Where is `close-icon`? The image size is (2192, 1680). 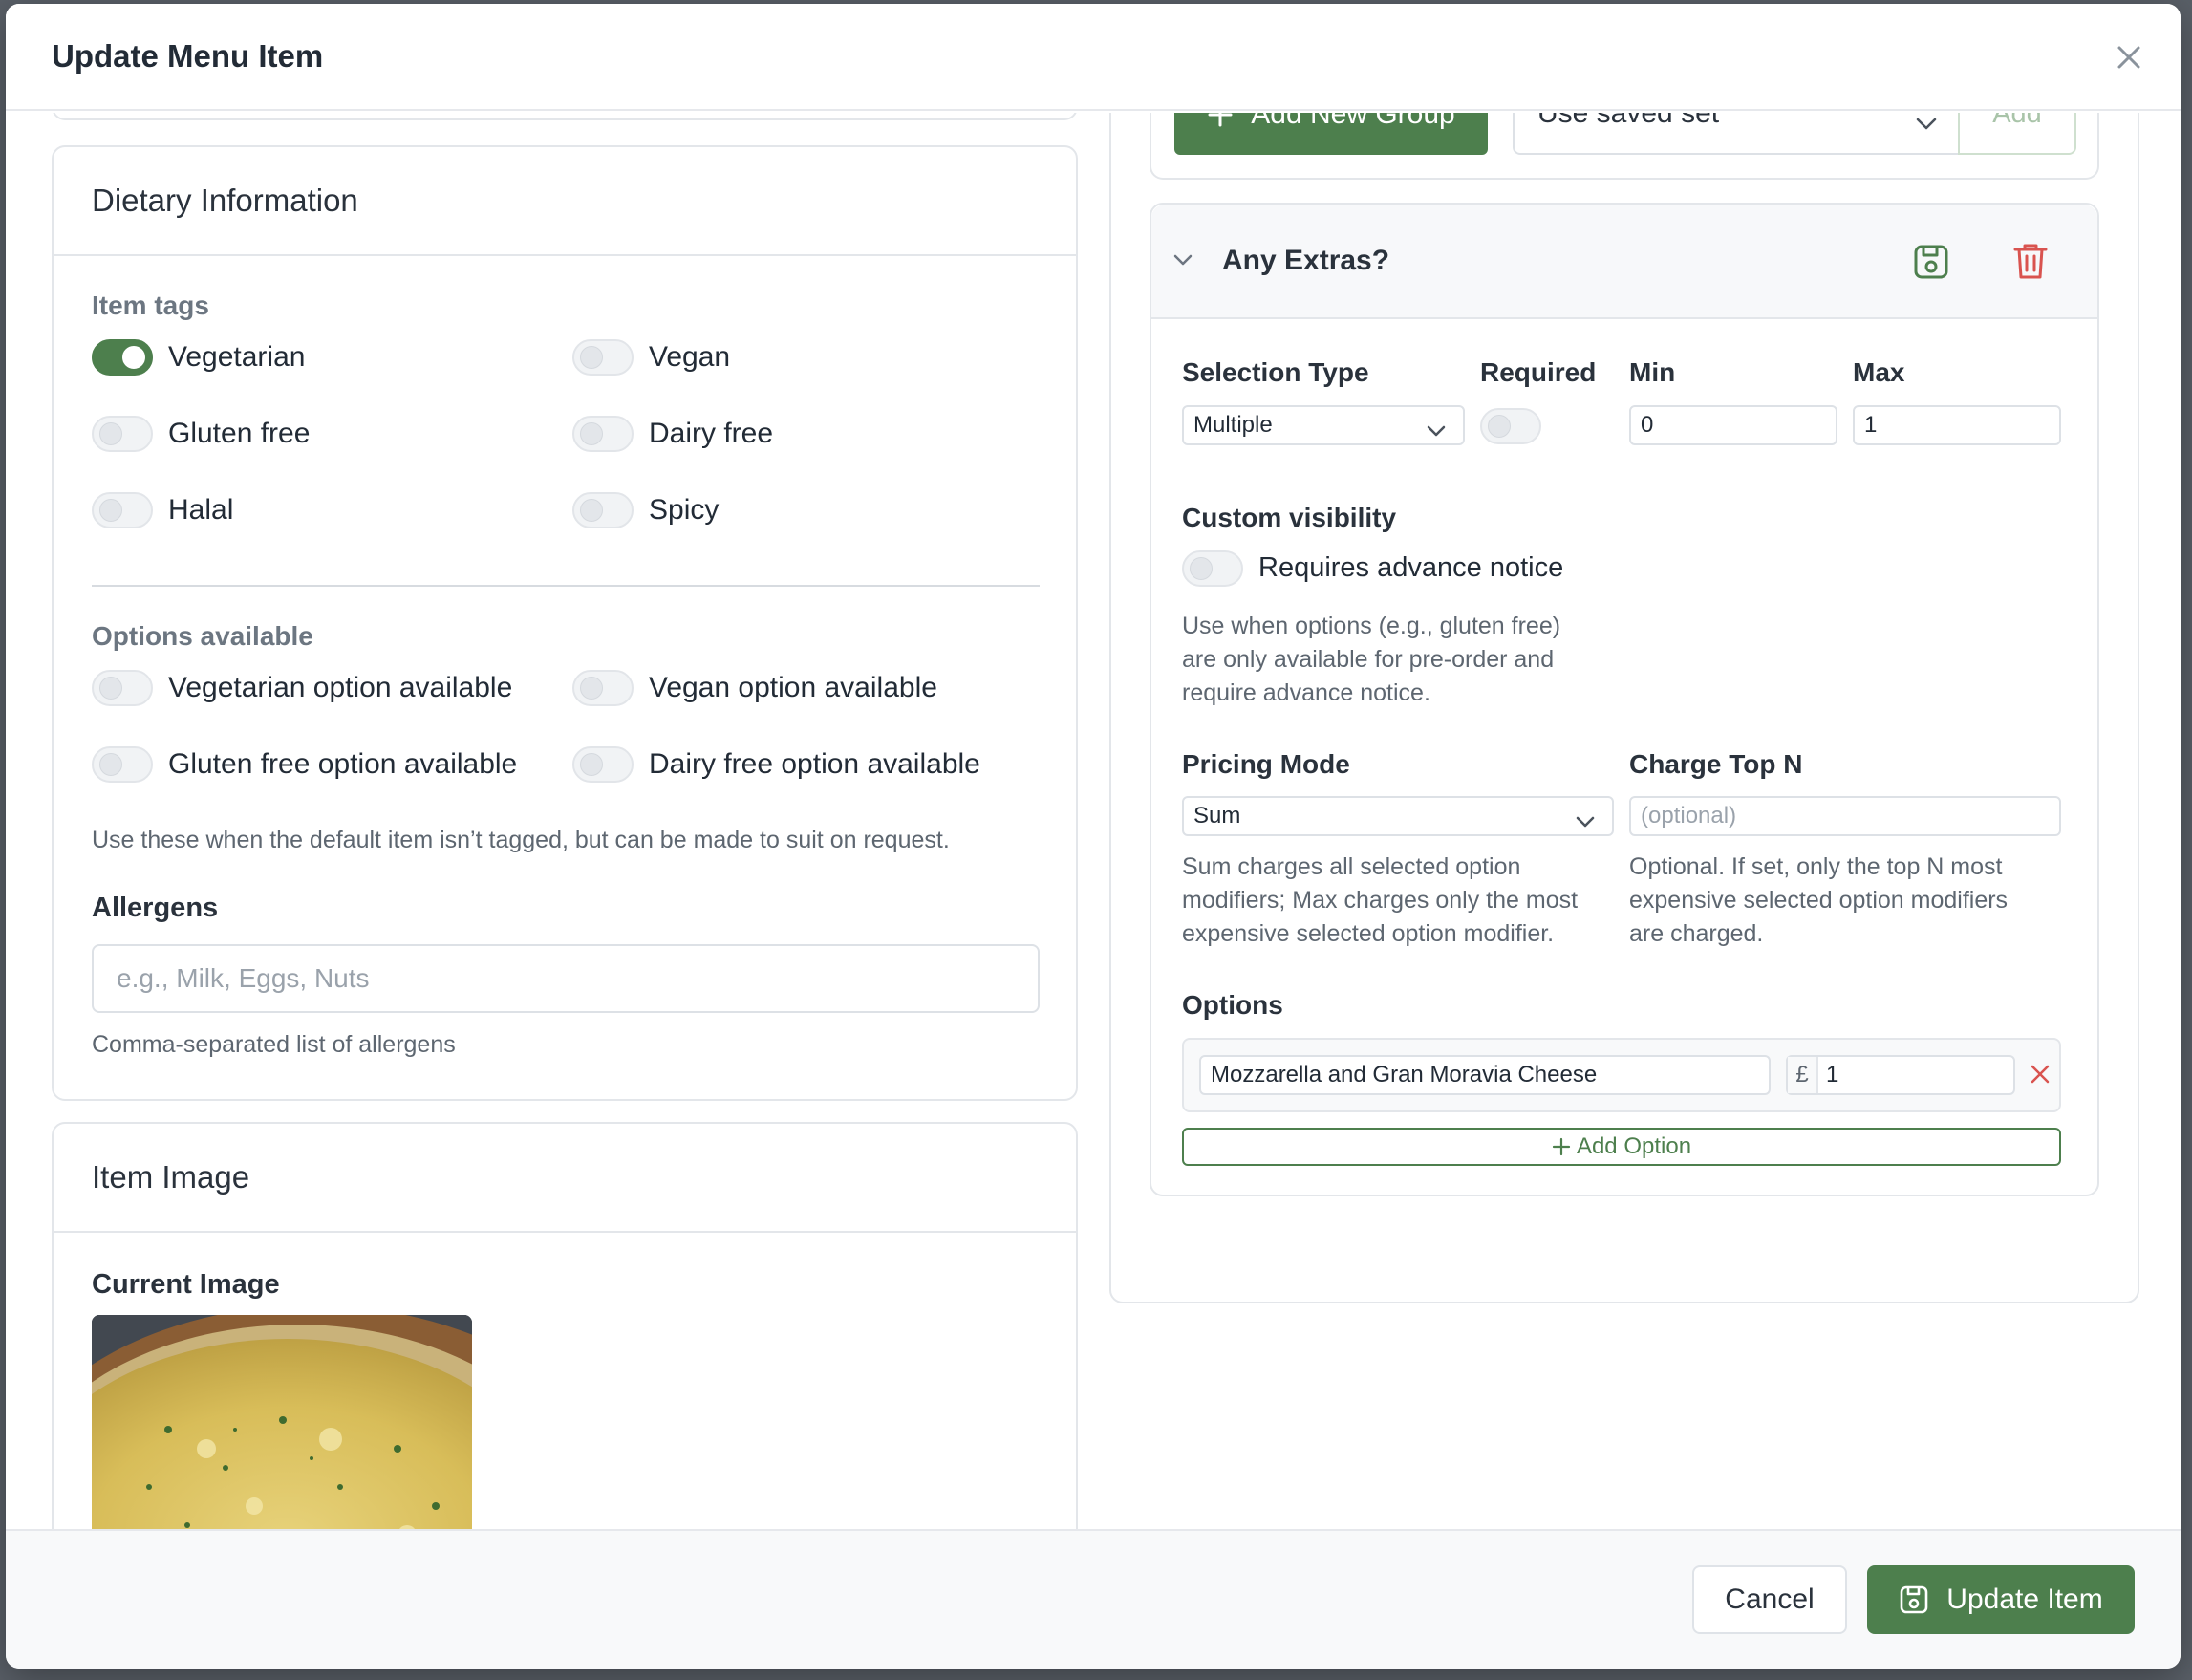 close-icon is located at coordinates (2129, 58).